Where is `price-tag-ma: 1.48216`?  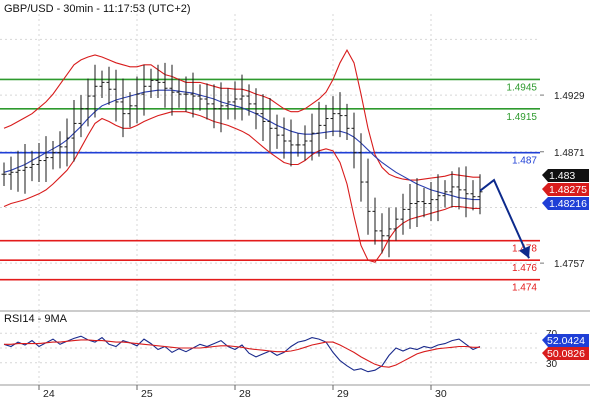
price-tag-ma: 1.48216 is located at coordinates (565, 203).